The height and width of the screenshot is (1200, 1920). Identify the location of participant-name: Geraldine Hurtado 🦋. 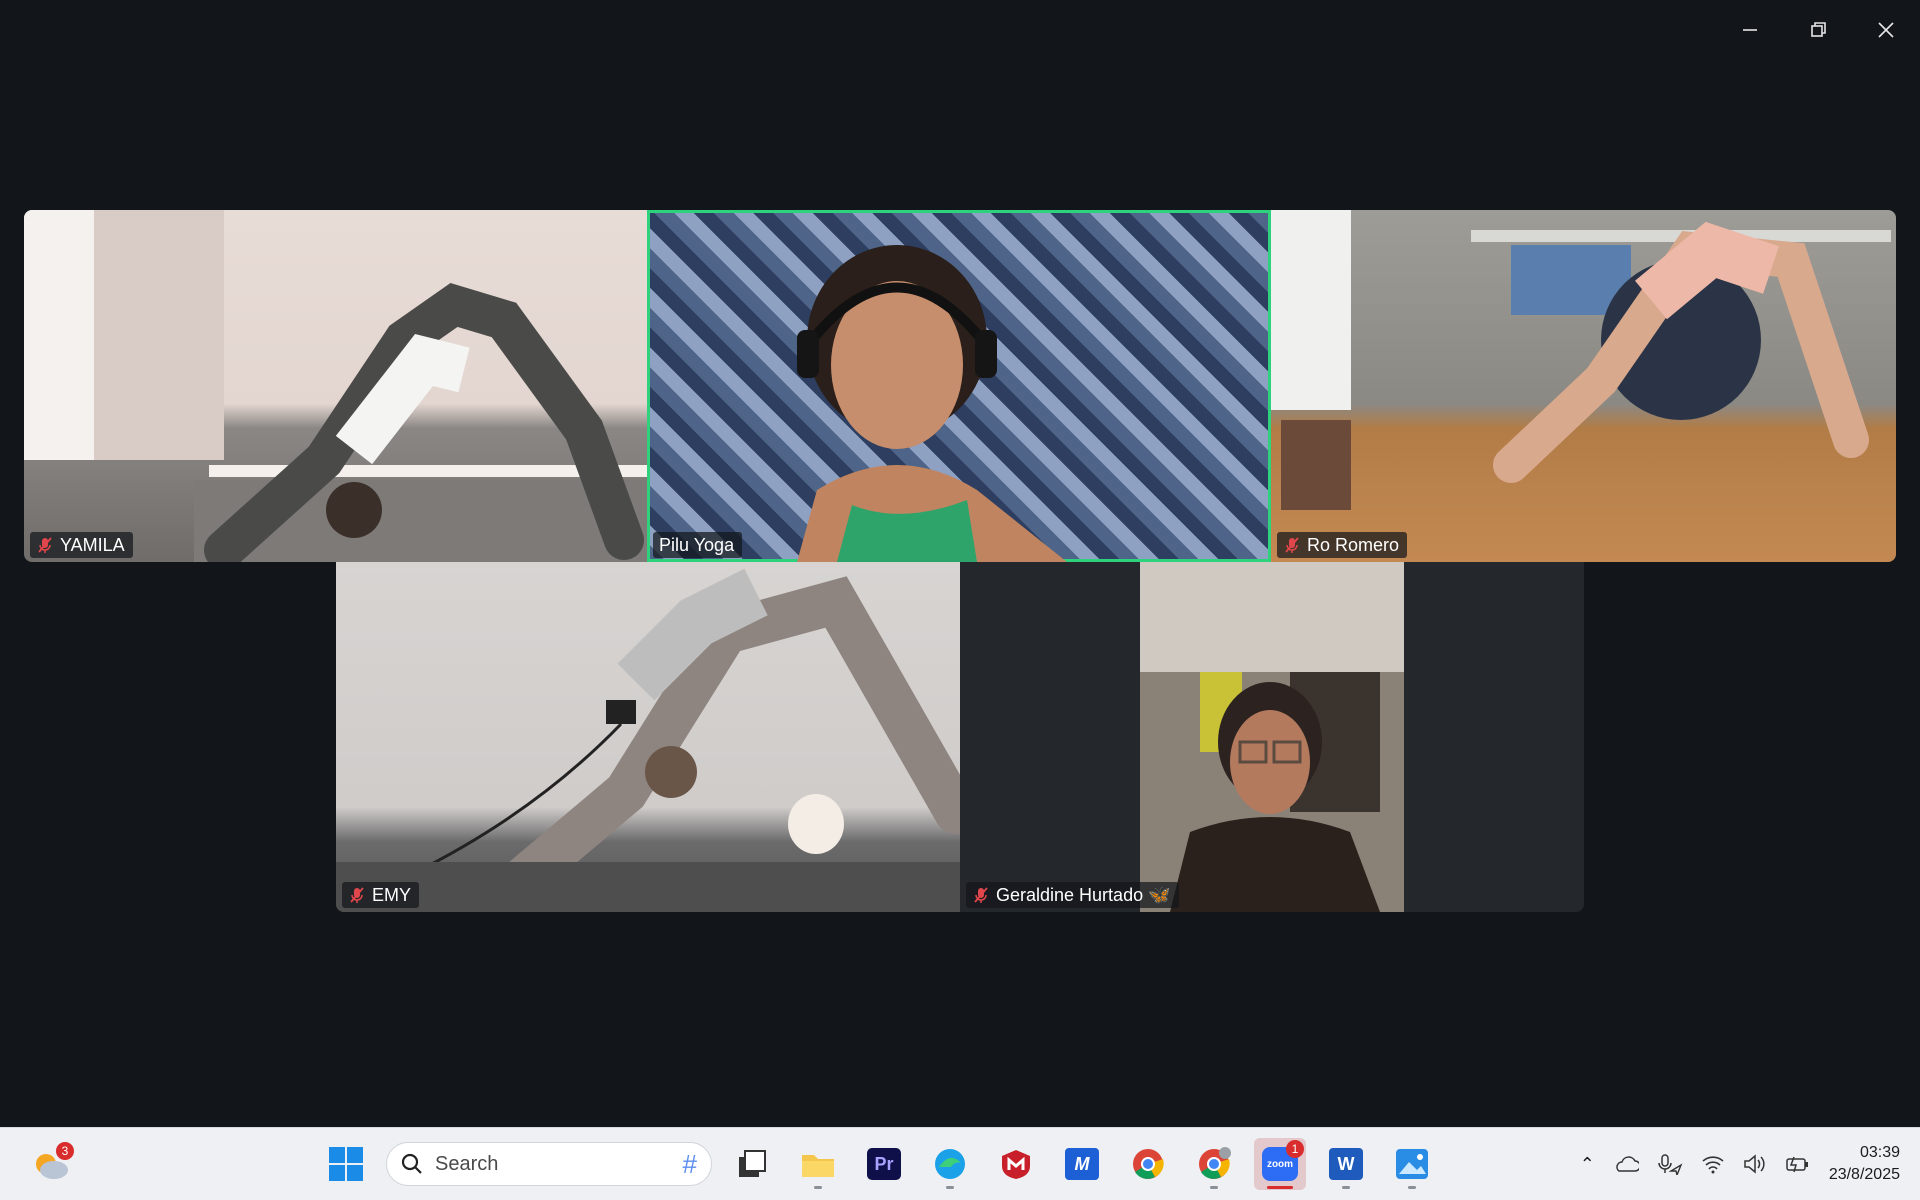
(1083, 894).